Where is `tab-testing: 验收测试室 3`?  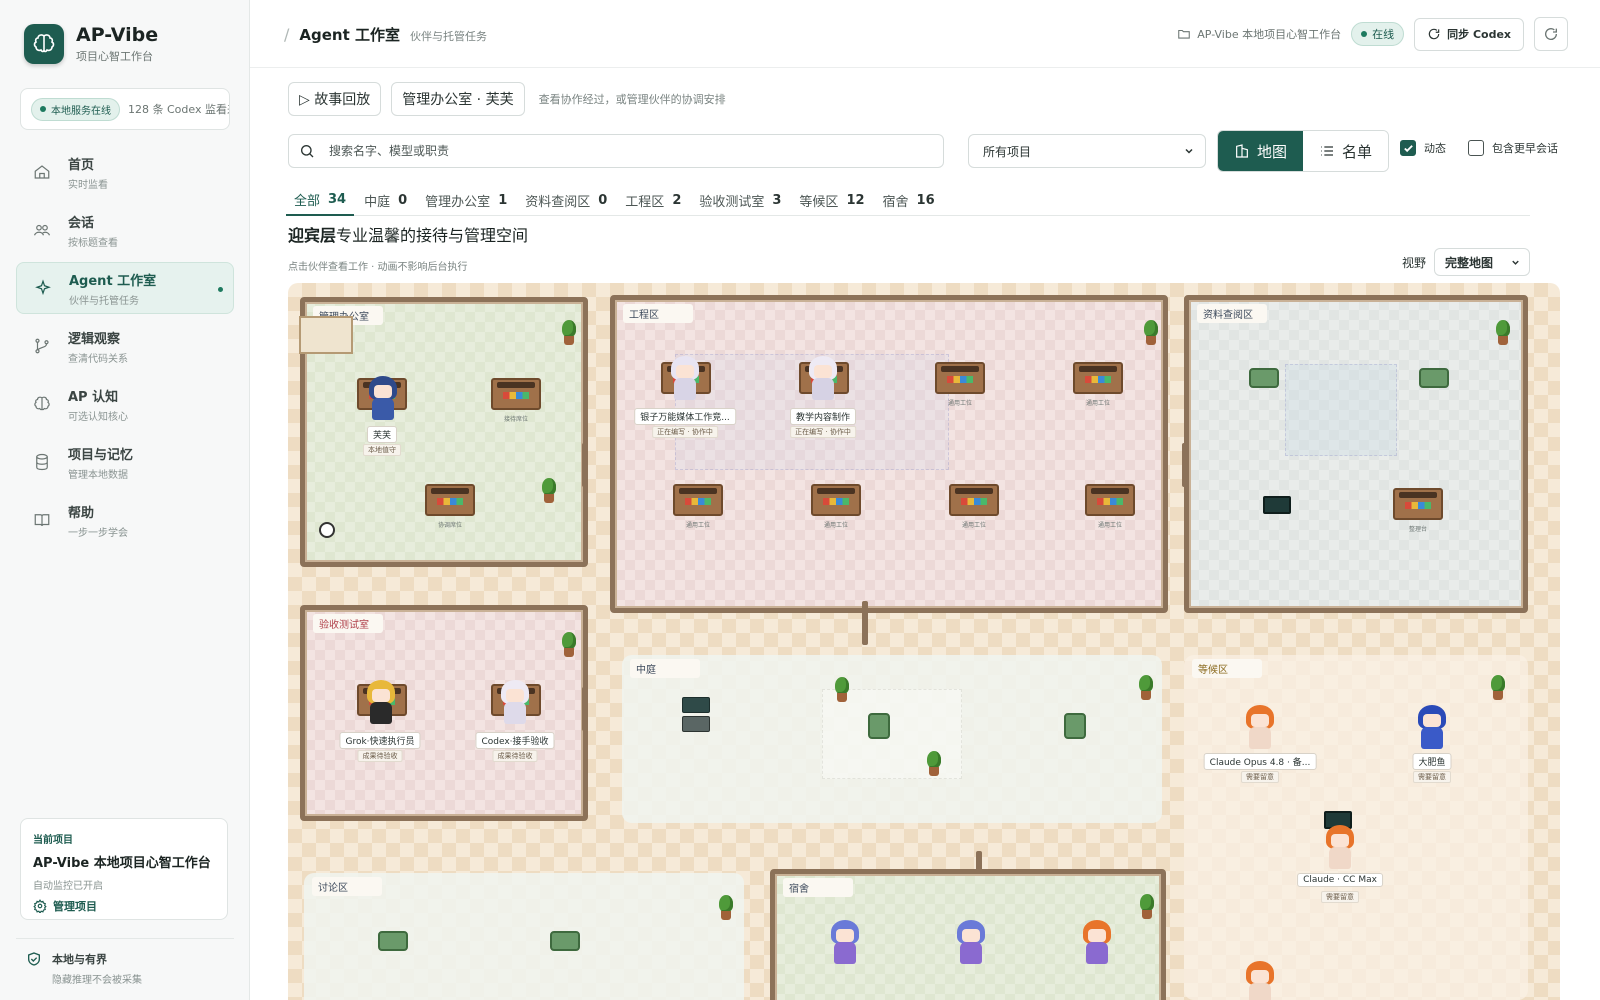
tab-testing: 验收测试室 3 is located at coordinates (740, 200).